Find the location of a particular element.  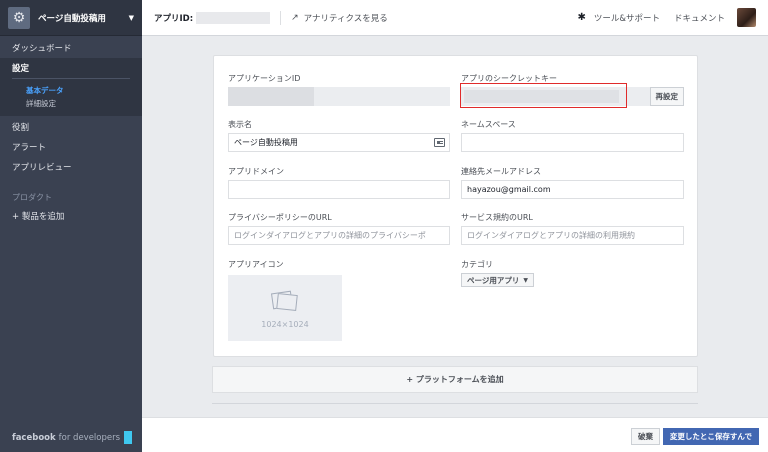

app-domains-input is located at coordinates (339, 189).